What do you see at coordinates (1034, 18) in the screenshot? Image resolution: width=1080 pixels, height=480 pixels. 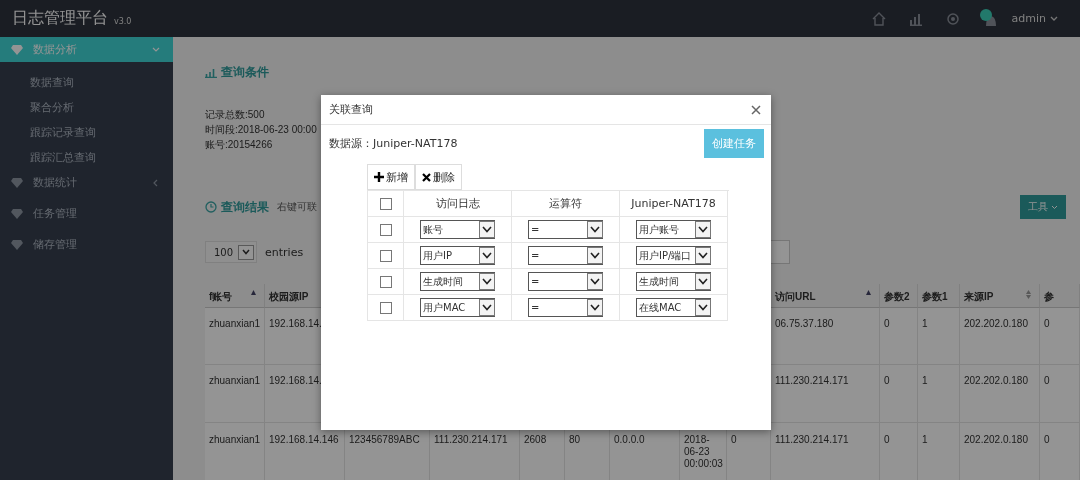 I see `user-menu: admin` at bounding box center [1034, 18].